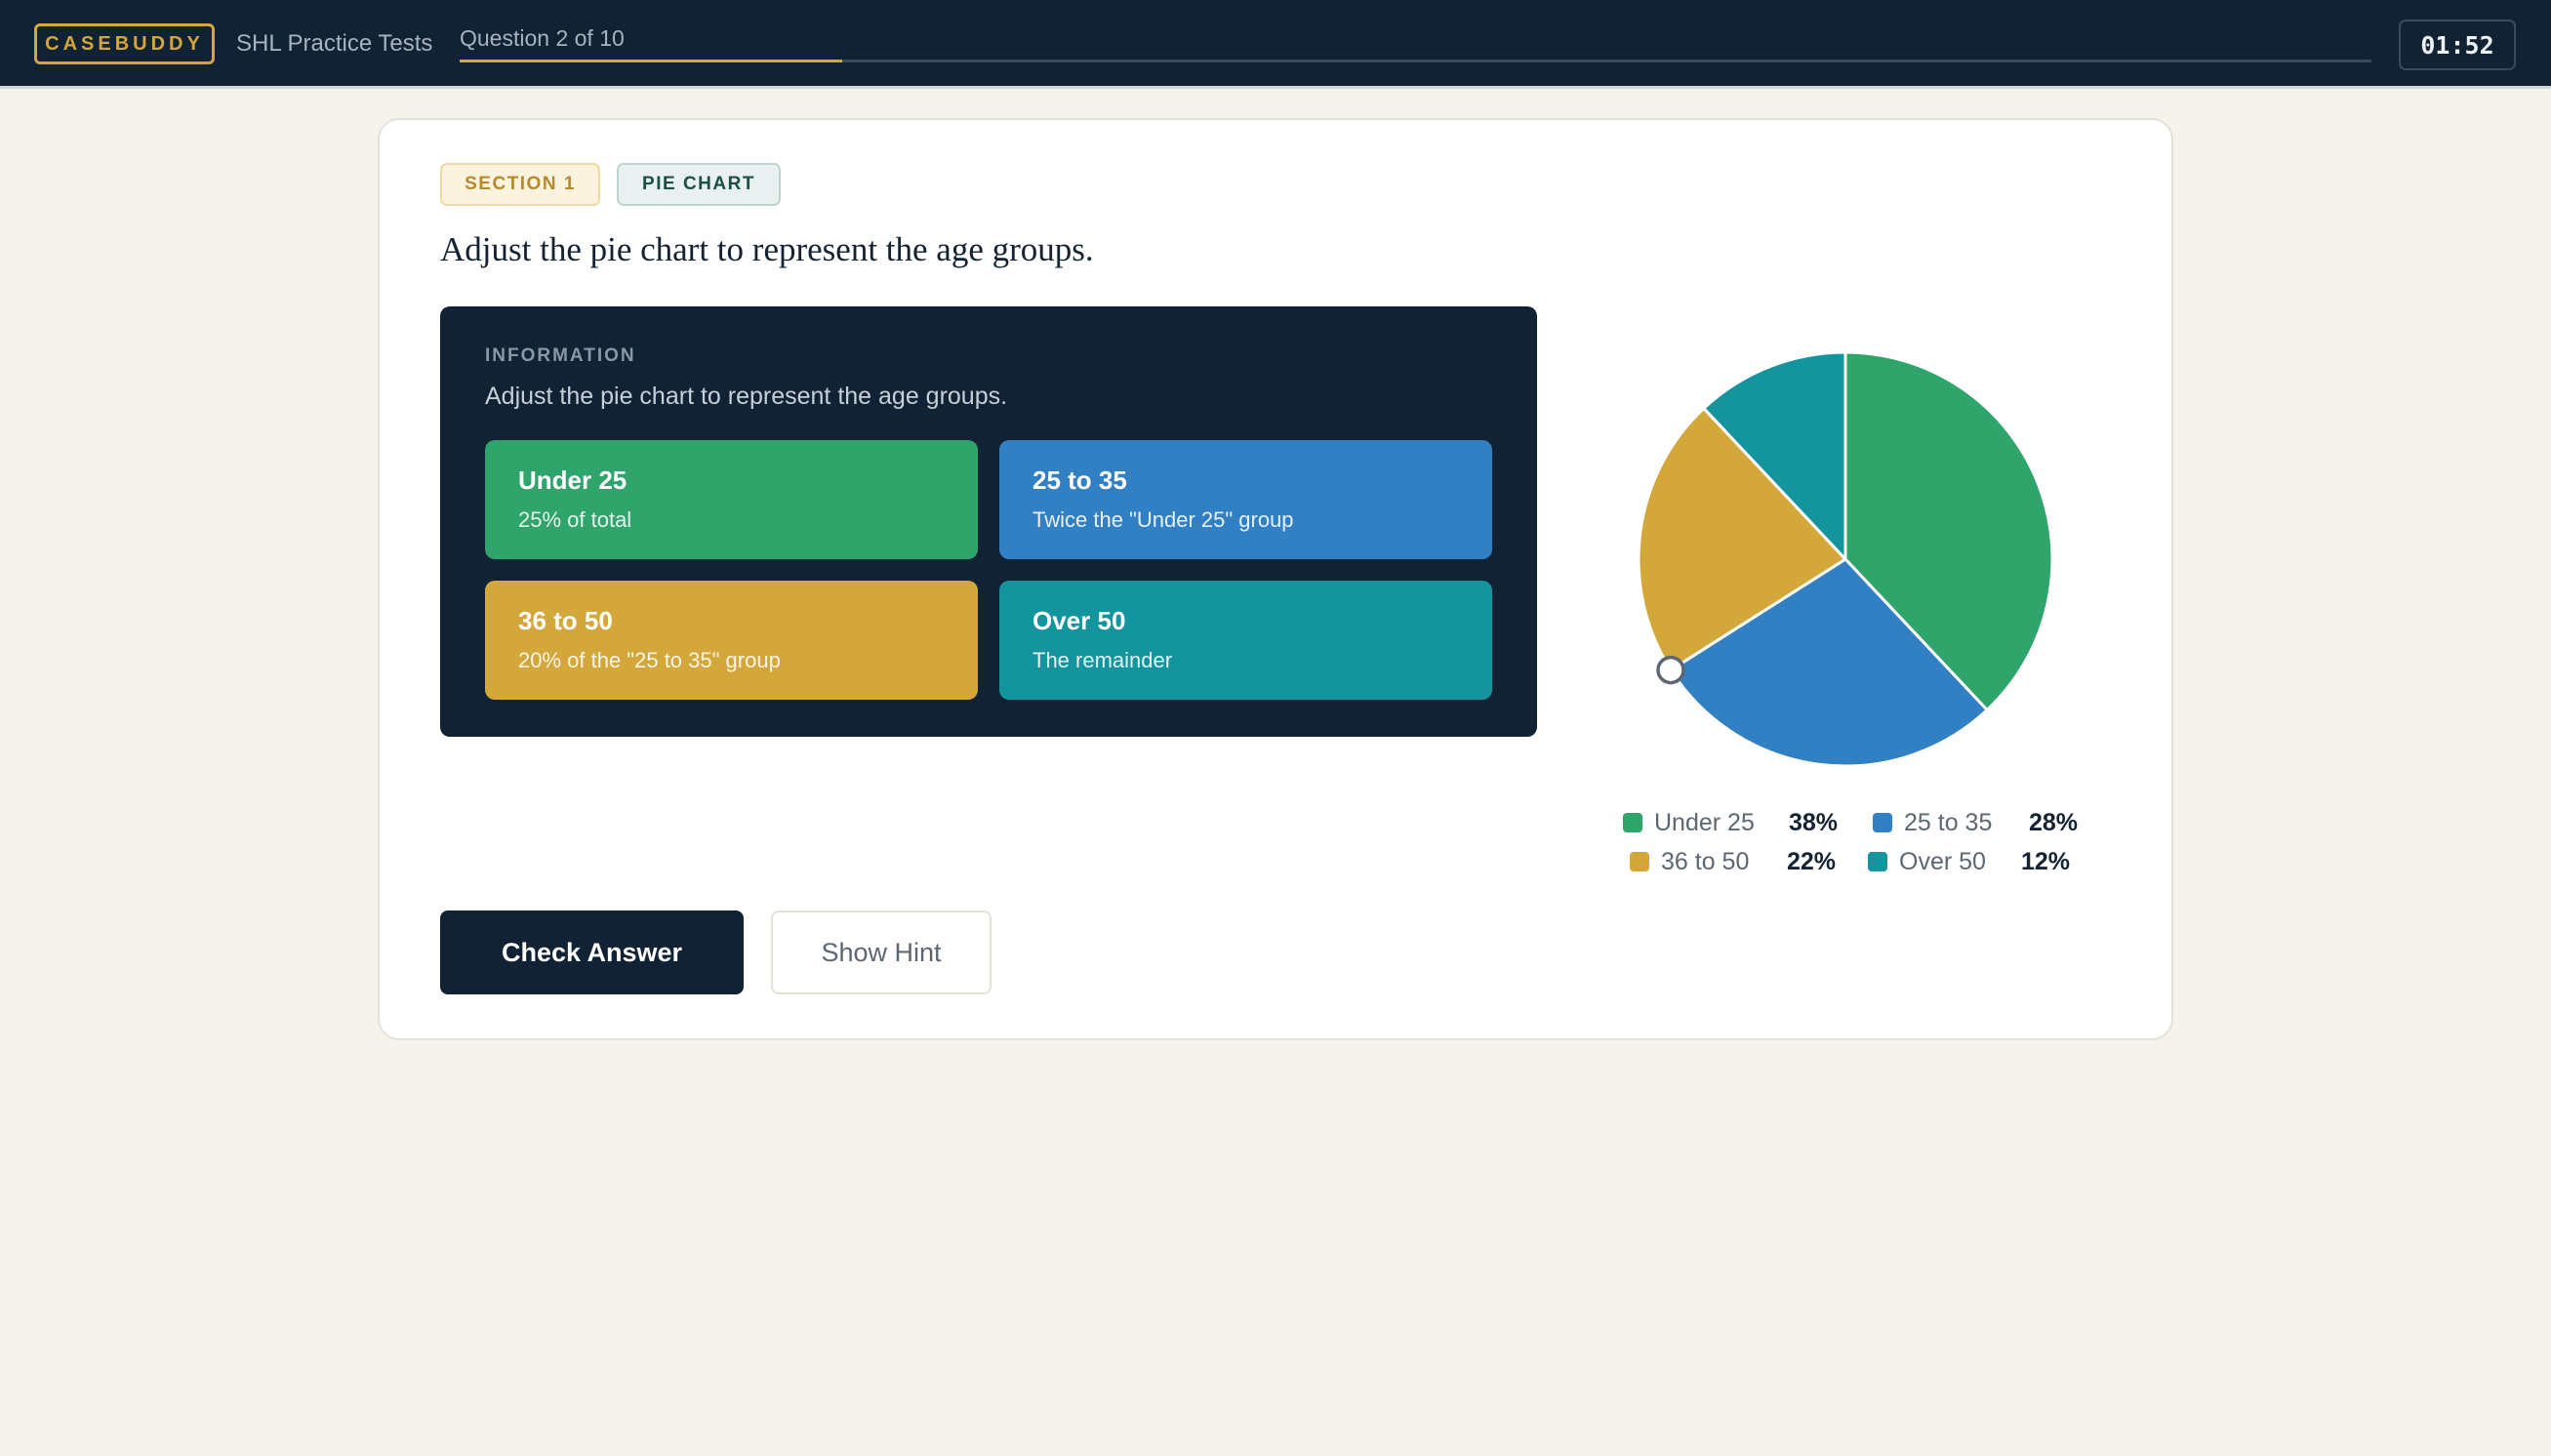 Image resolution: width=2551 pixels, height=1456 pixels. I want to click on legend-row-1: Under 25 38% 25 to 35 28%, so click(1867, 823).